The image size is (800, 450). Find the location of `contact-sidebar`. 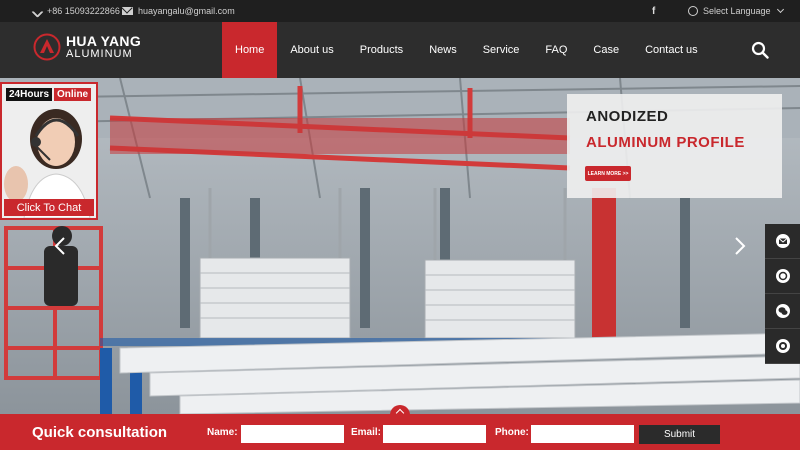

contact-sidebar is located at coordinates (782, 294).